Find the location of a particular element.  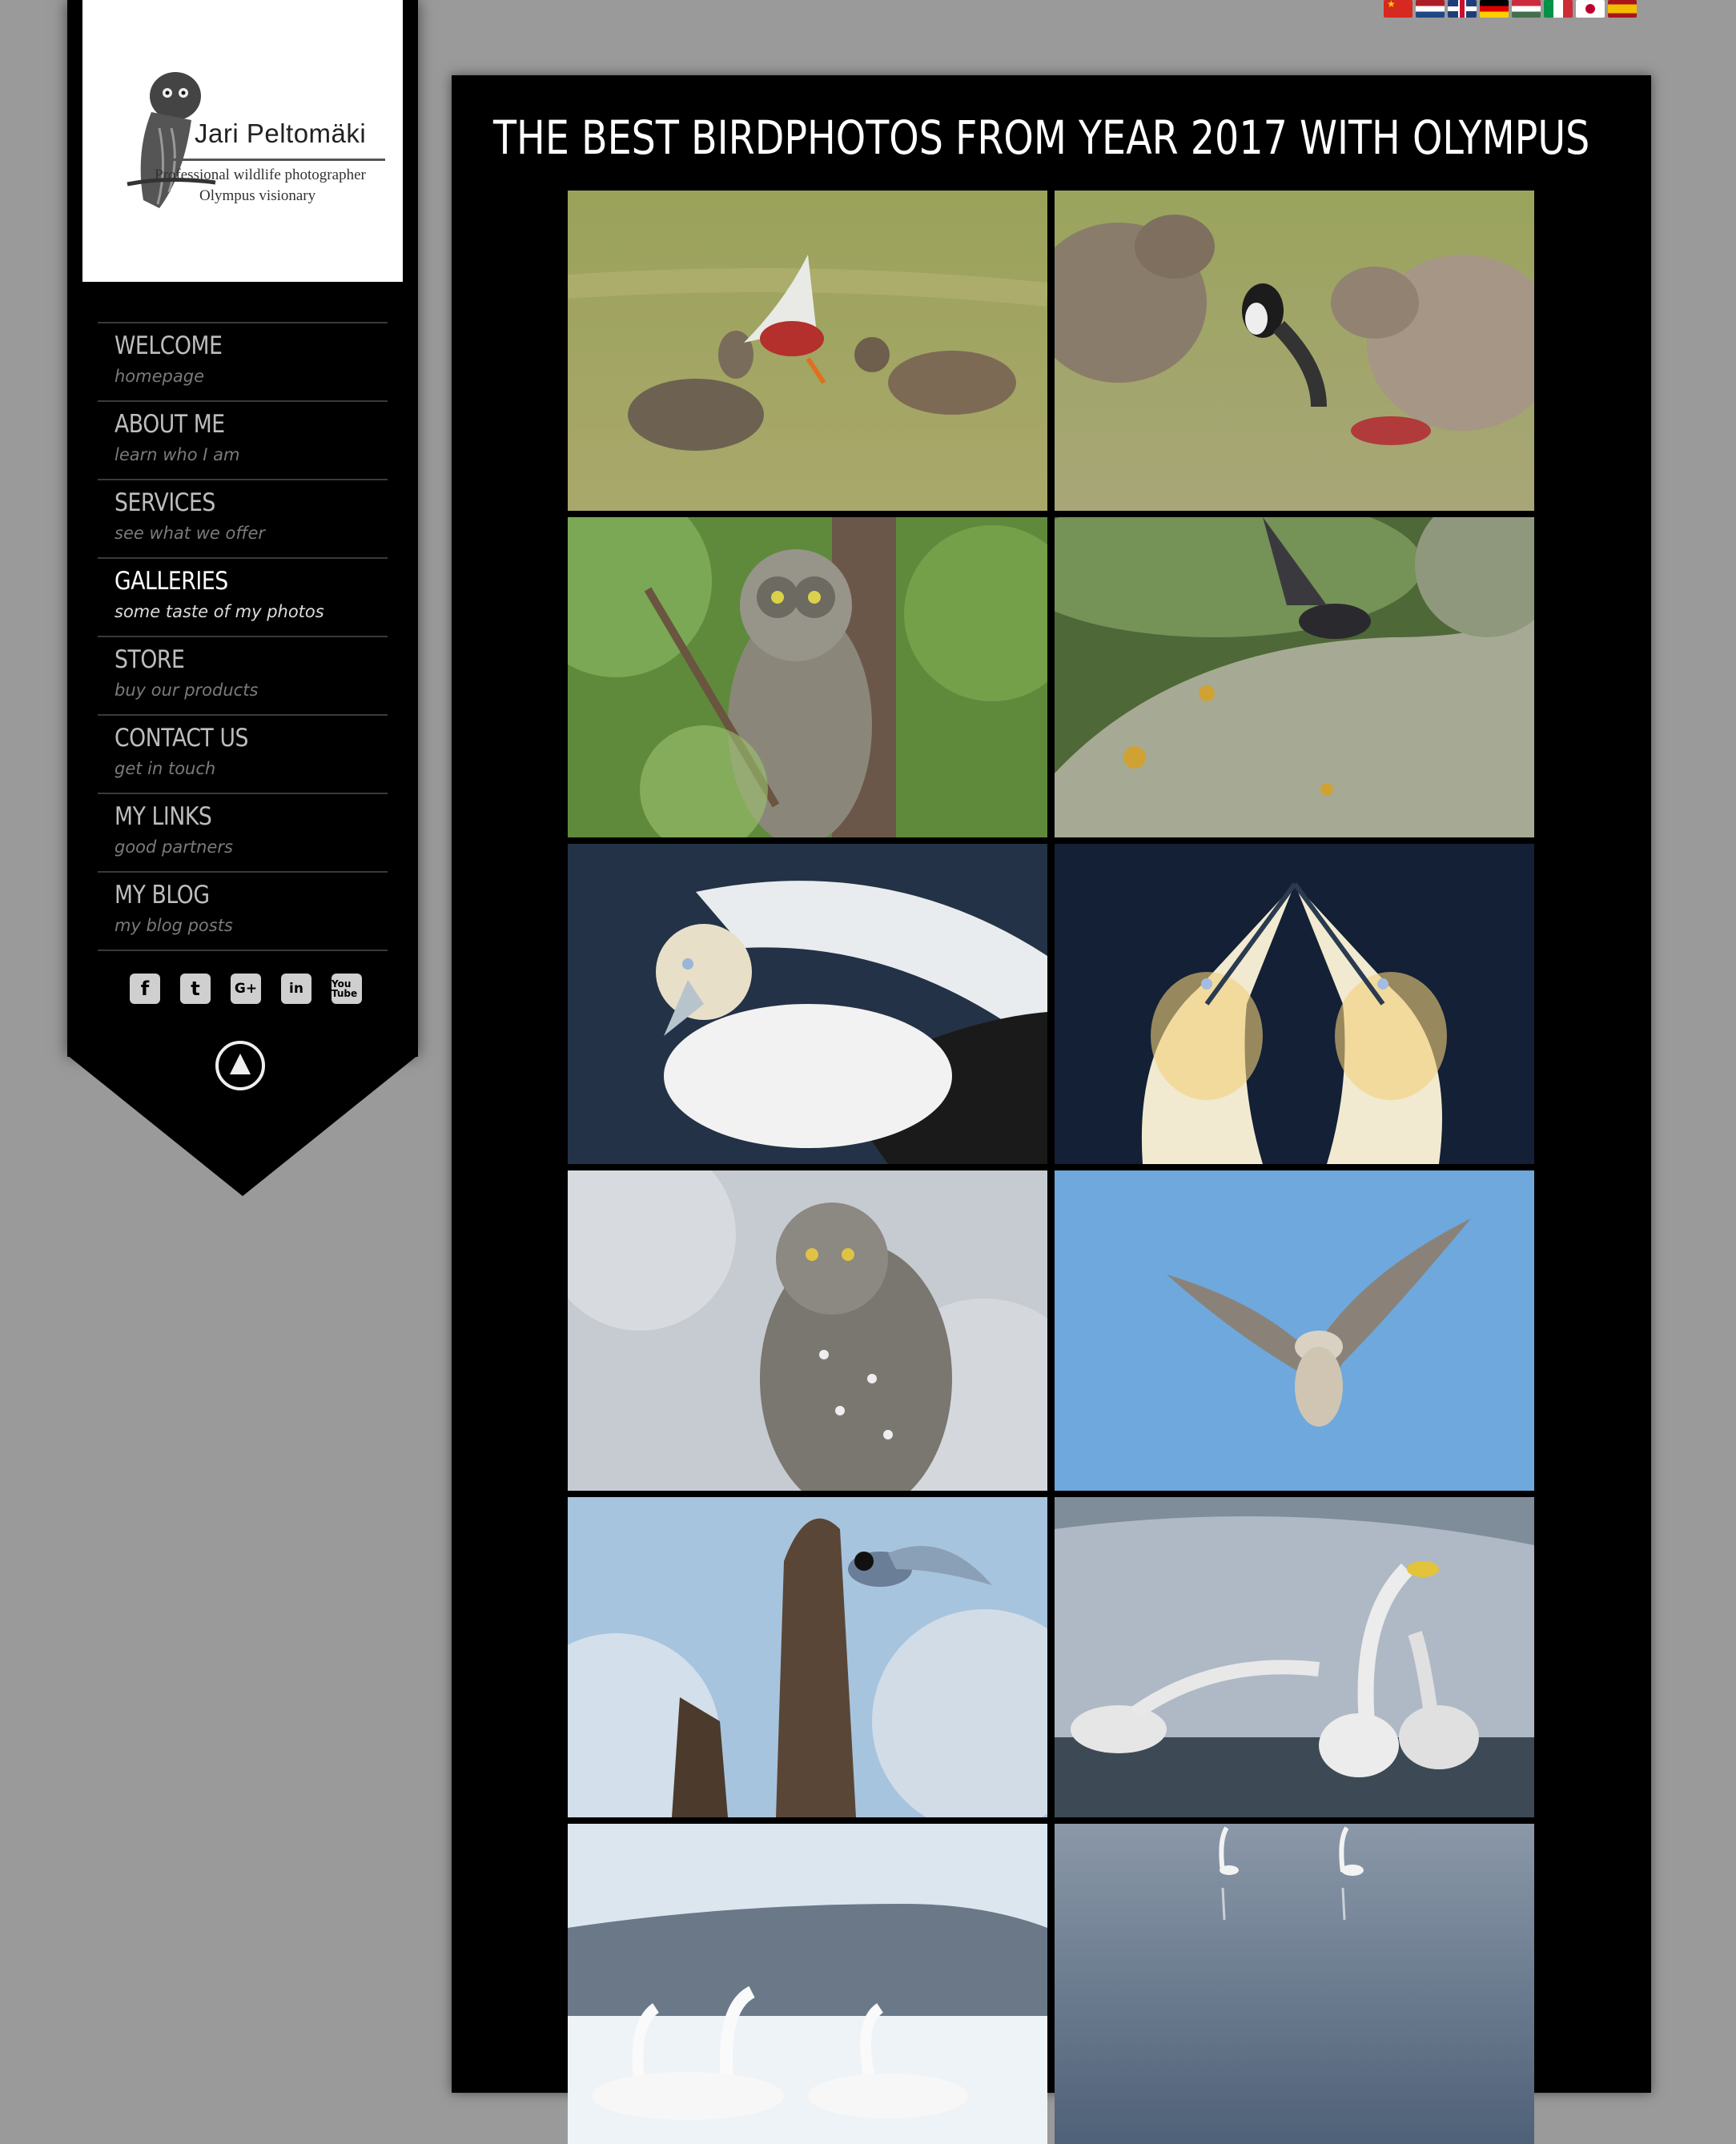

arrow-up-circle-icon is located at coordinates (240, 1065).